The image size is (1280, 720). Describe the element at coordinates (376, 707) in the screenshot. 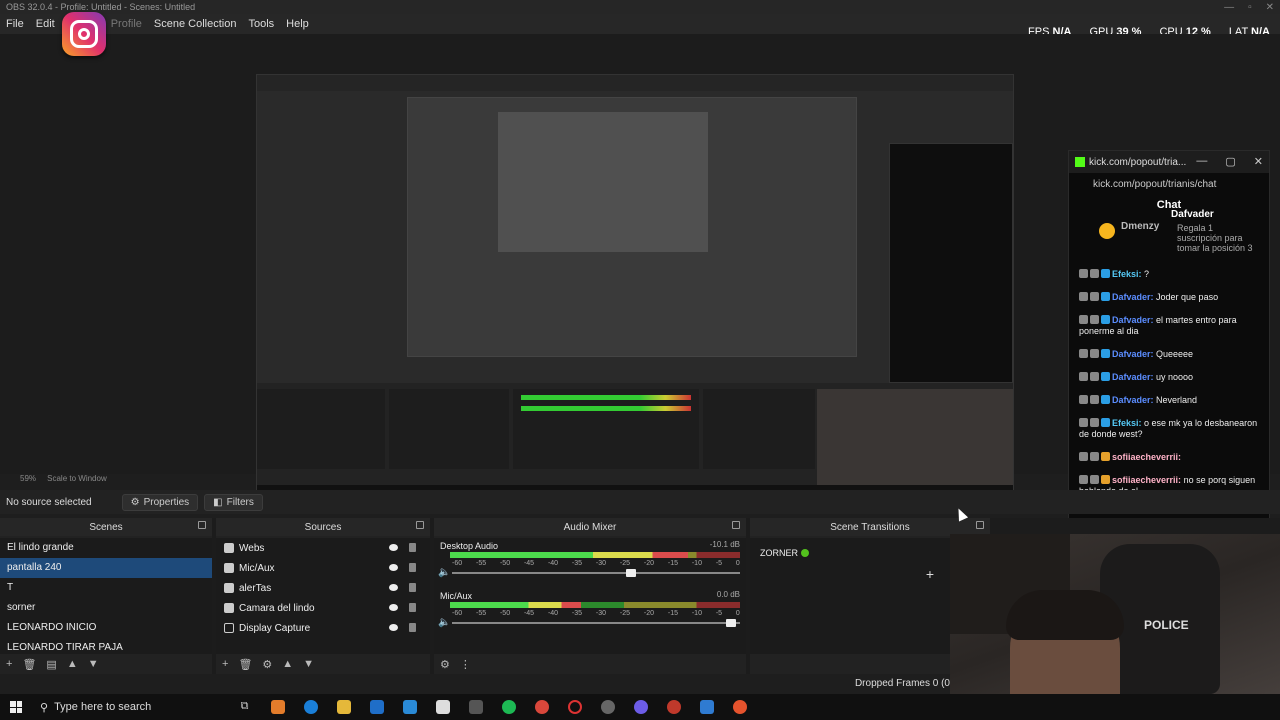

I see `outlook-icon` at that location.